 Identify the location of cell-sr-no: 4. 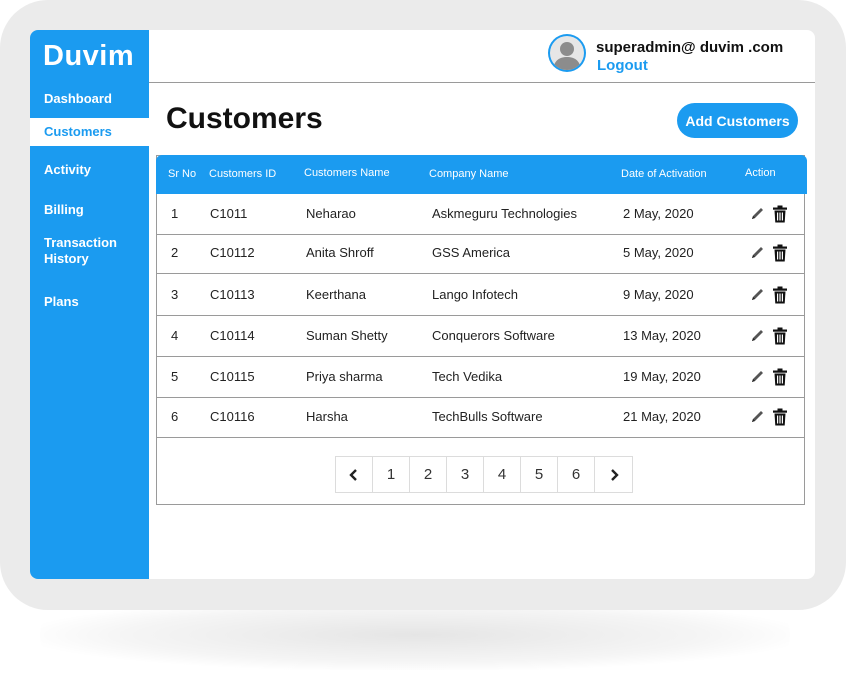
(175, 335).